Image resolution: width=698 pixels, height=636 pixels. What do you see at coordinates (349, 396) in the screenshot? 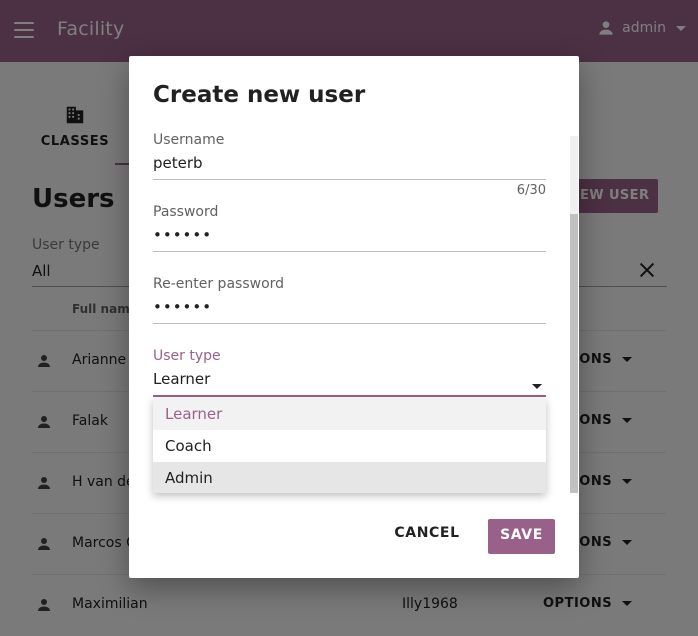
I see `user-type-underline` at bounding box center [349, 396].